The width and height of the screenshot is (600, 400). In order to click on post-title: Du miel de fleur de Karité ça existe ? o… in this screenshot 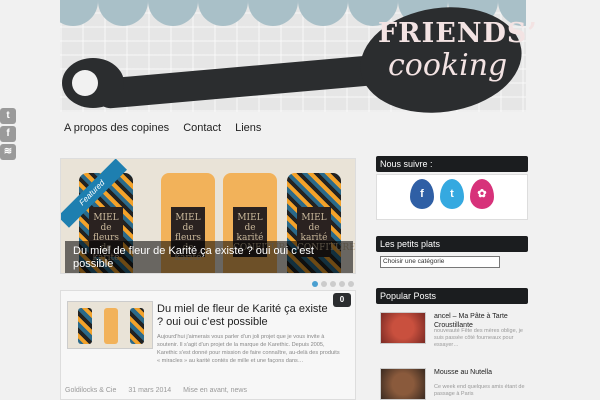, I will do `click(245, 316)`.